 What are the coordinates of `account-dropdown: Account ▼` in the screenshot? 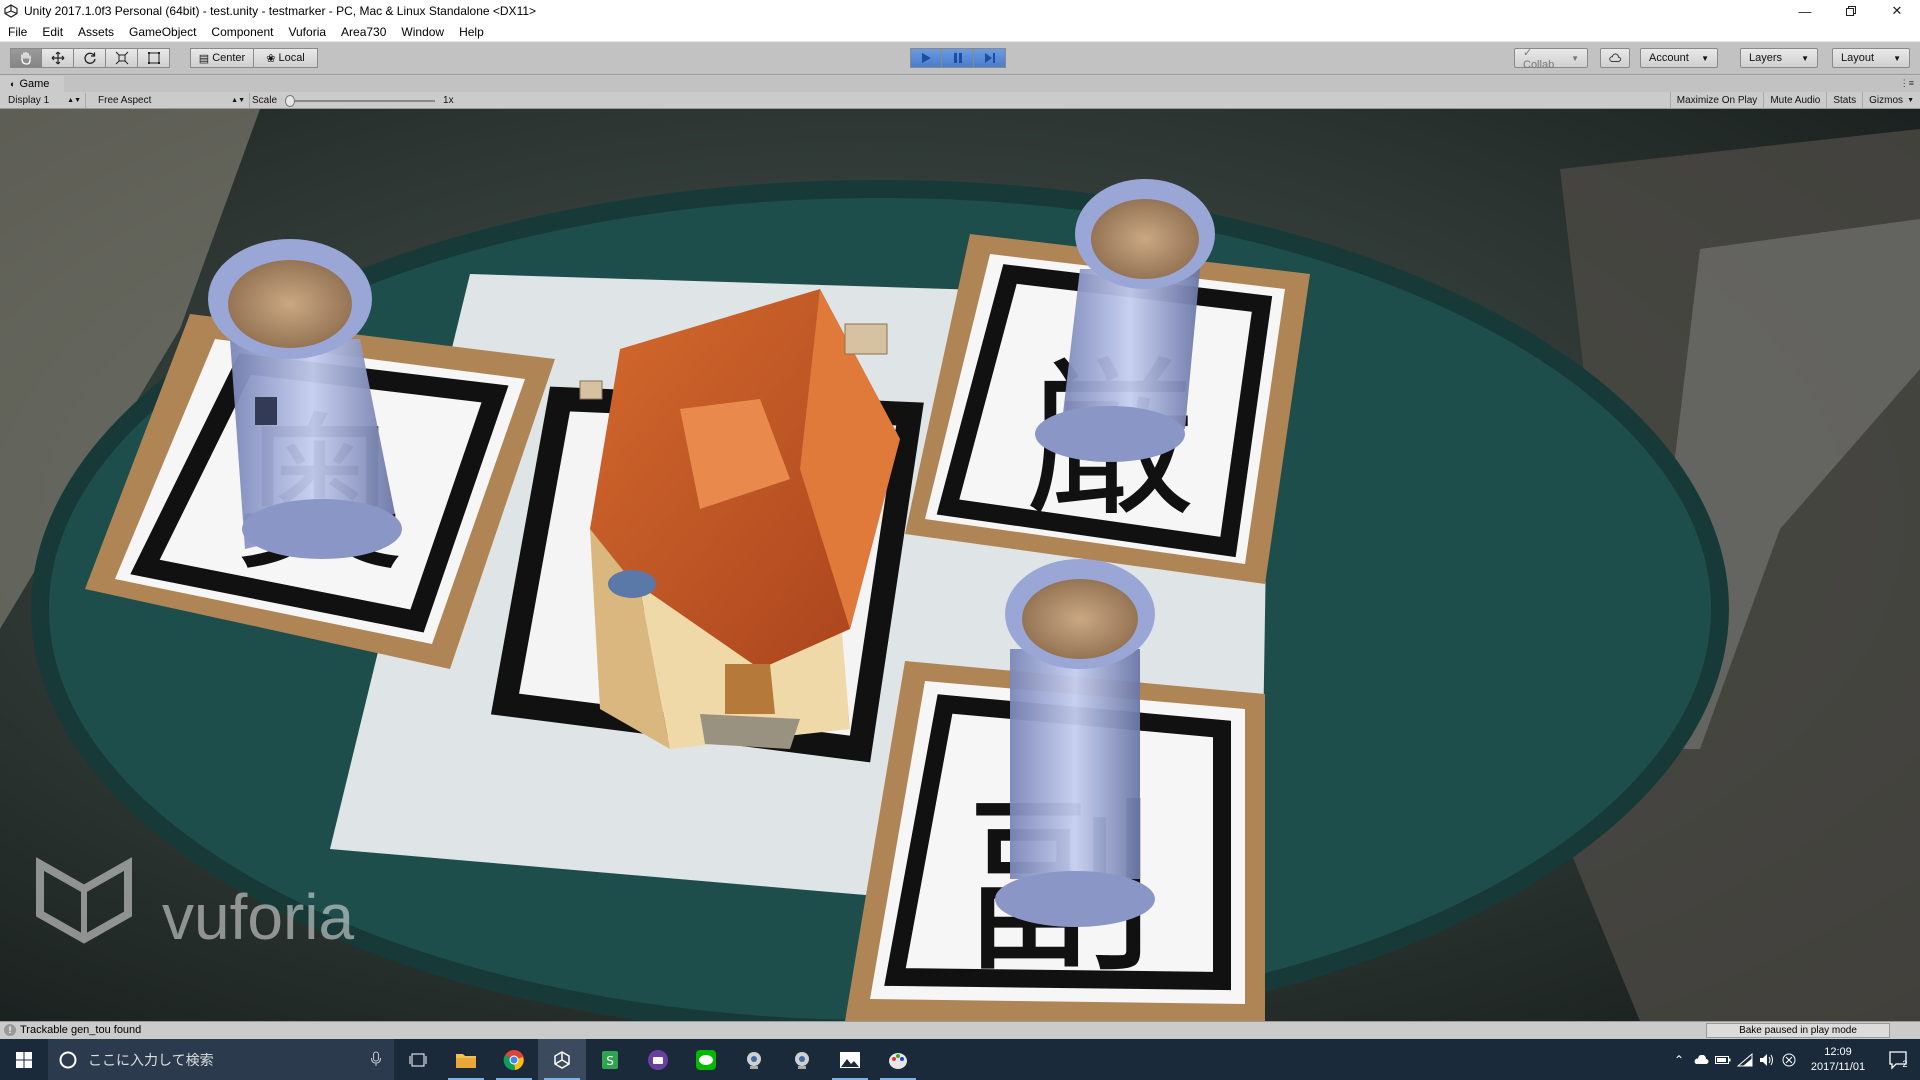 It's located at (1679, 58).